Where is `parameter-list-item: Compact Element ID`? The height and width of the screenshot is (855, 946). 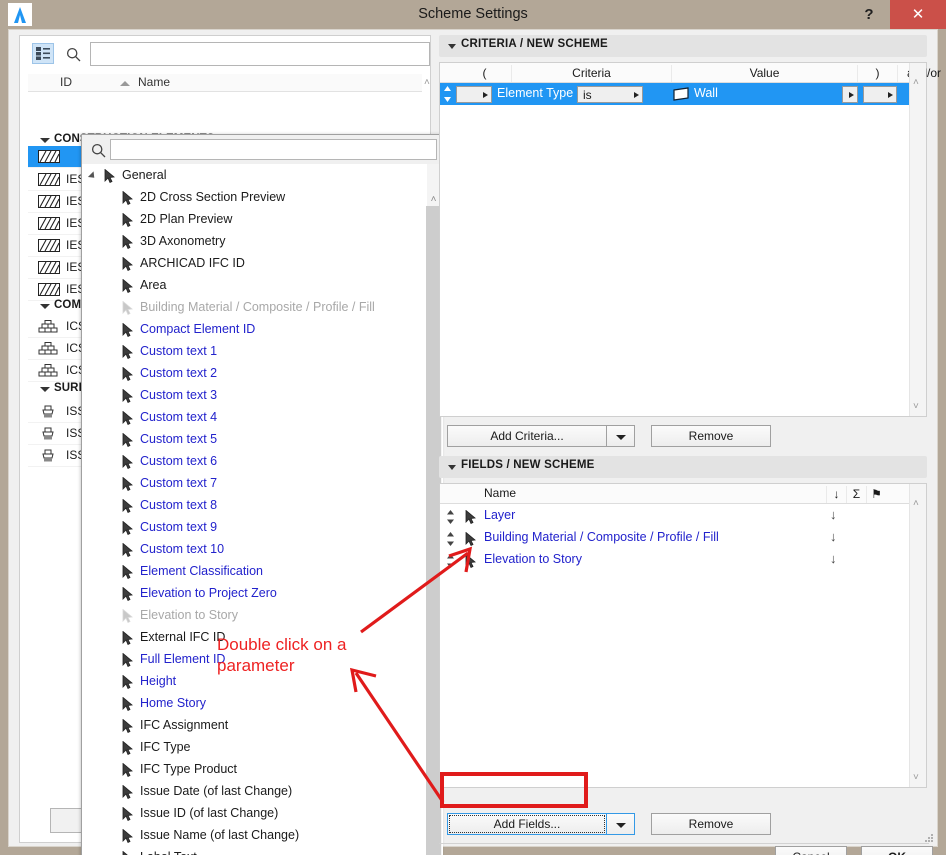 parameter-list-item: Compact Element ID is located at coordinates (255, 329).